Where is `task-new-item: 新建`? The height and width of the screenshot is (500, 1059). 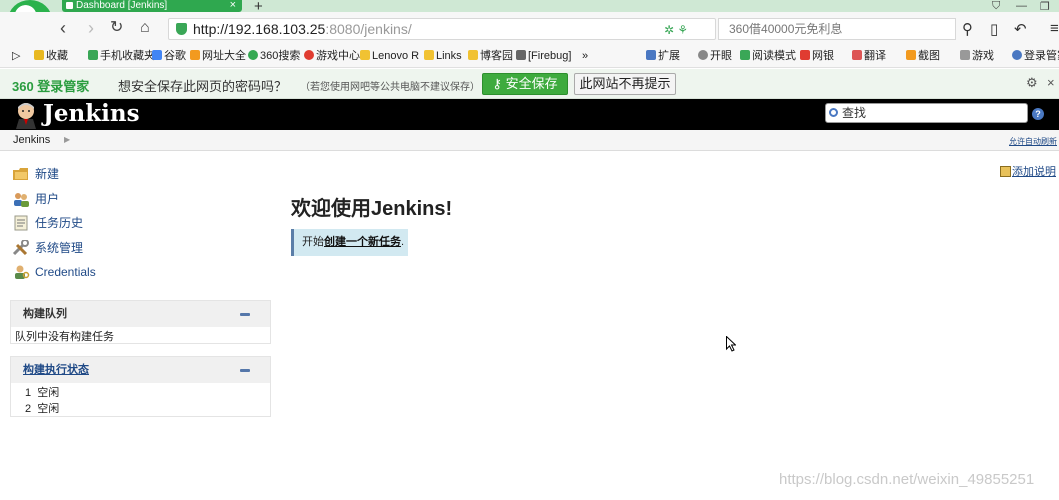 task-new-item: 新建 is located at coordinates (35, 174).